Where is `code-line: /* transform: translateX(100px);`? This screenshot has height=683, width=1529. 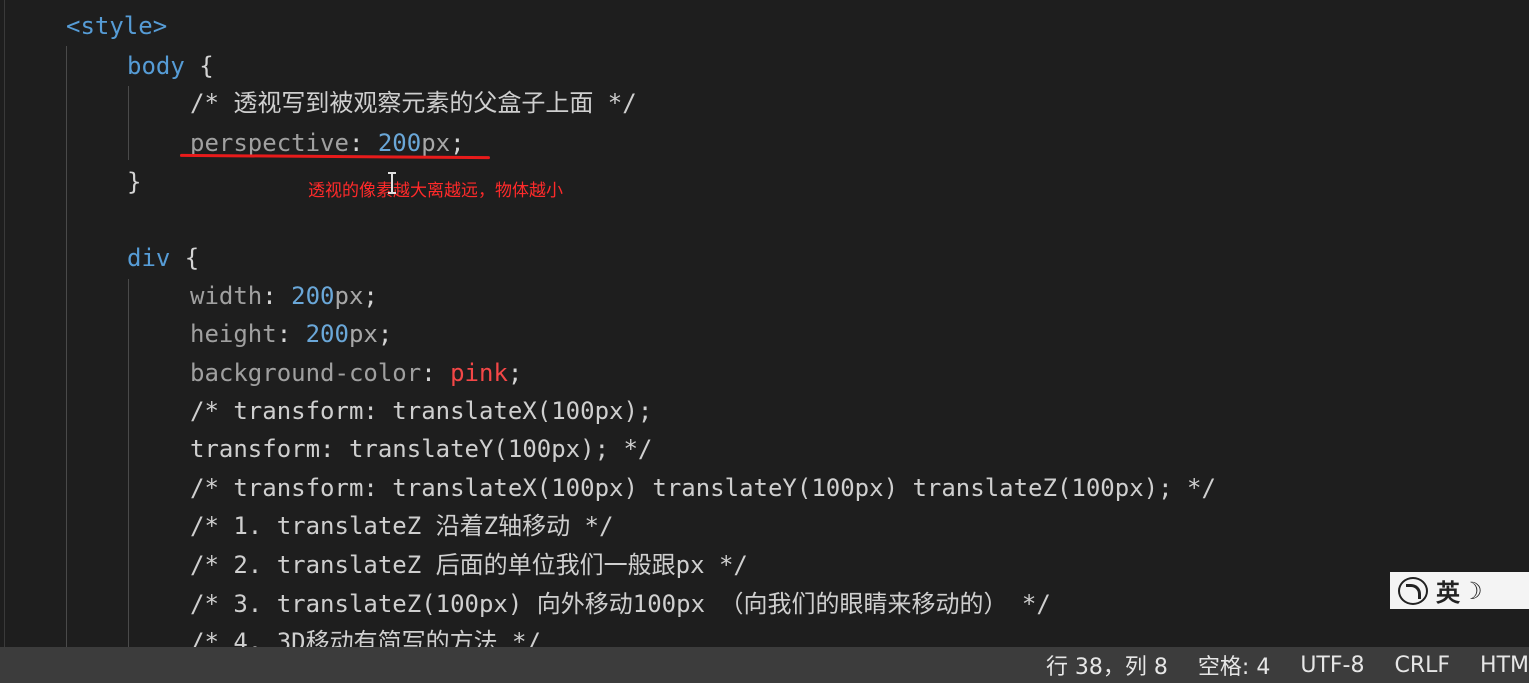 code-line: /* transform: translateX(100px); is located at coordinates (421, 411).